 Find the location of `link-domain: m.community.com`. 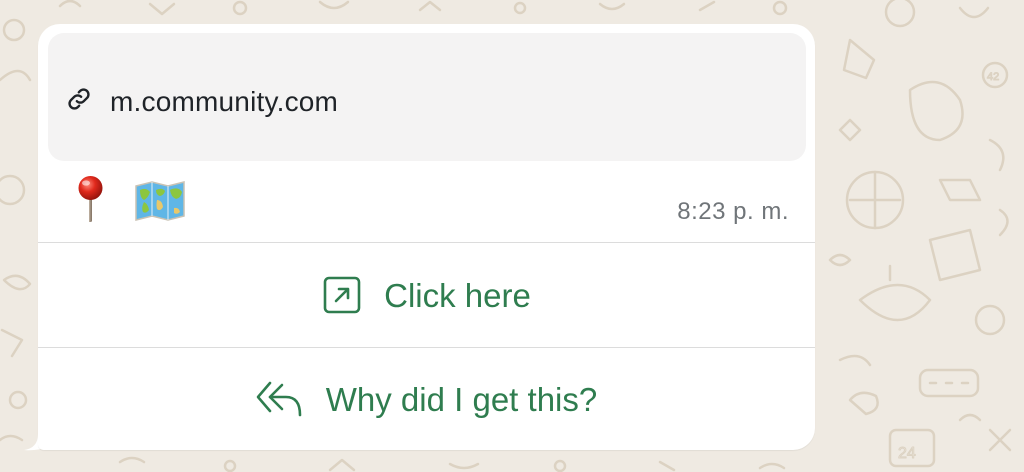

link-domain: m.community.com is located at coordinates (224, 102).